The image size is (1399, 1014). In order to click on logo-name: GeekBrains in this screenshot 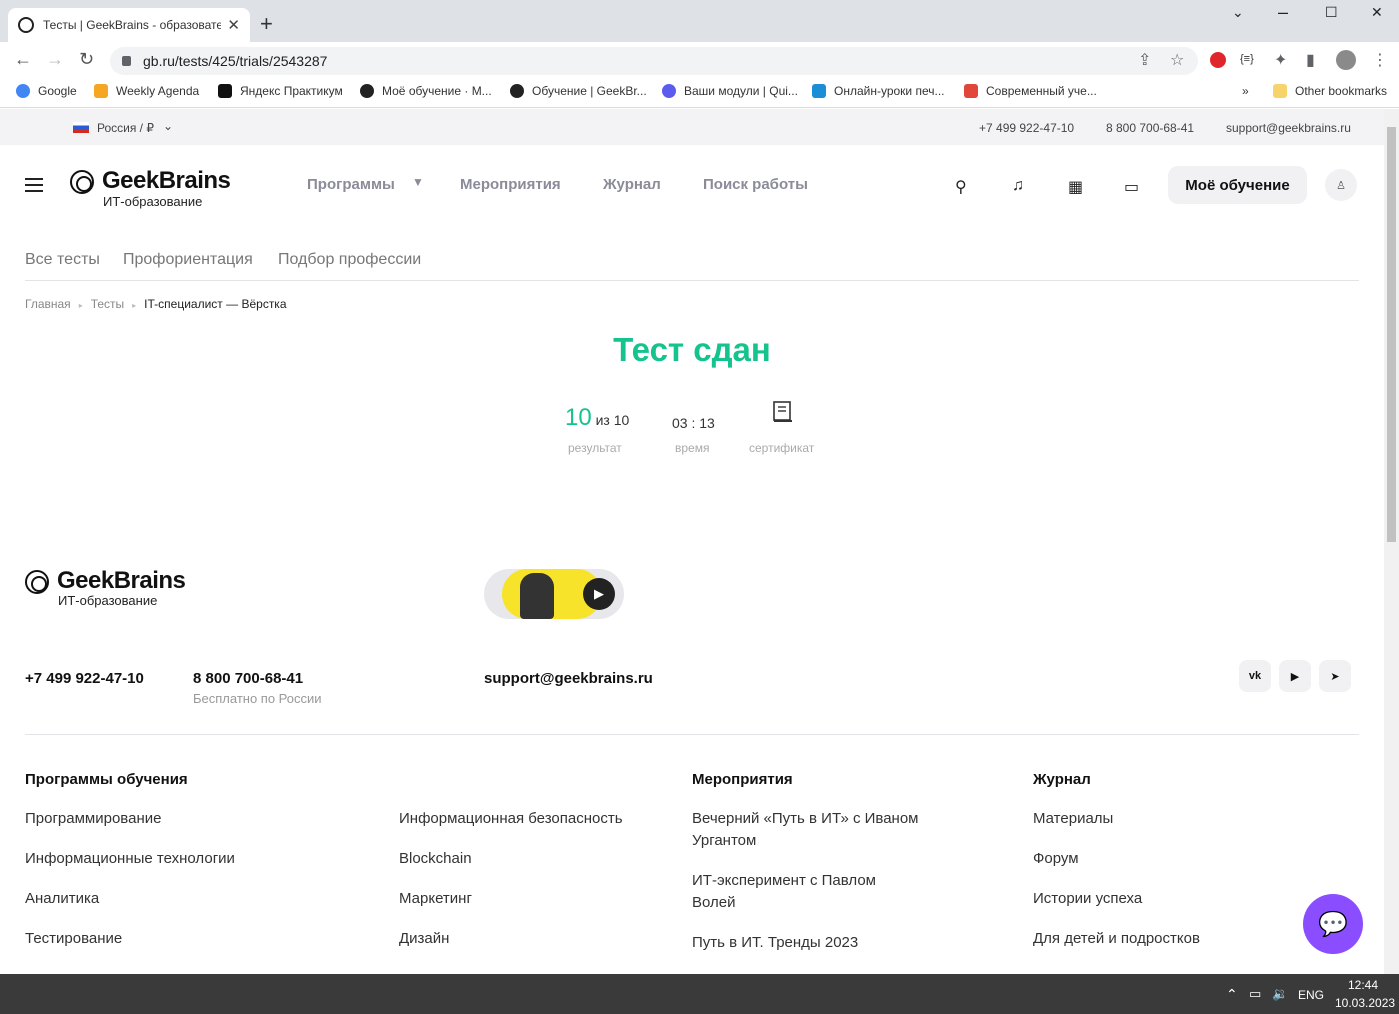, I will do `click(166, 181)`.